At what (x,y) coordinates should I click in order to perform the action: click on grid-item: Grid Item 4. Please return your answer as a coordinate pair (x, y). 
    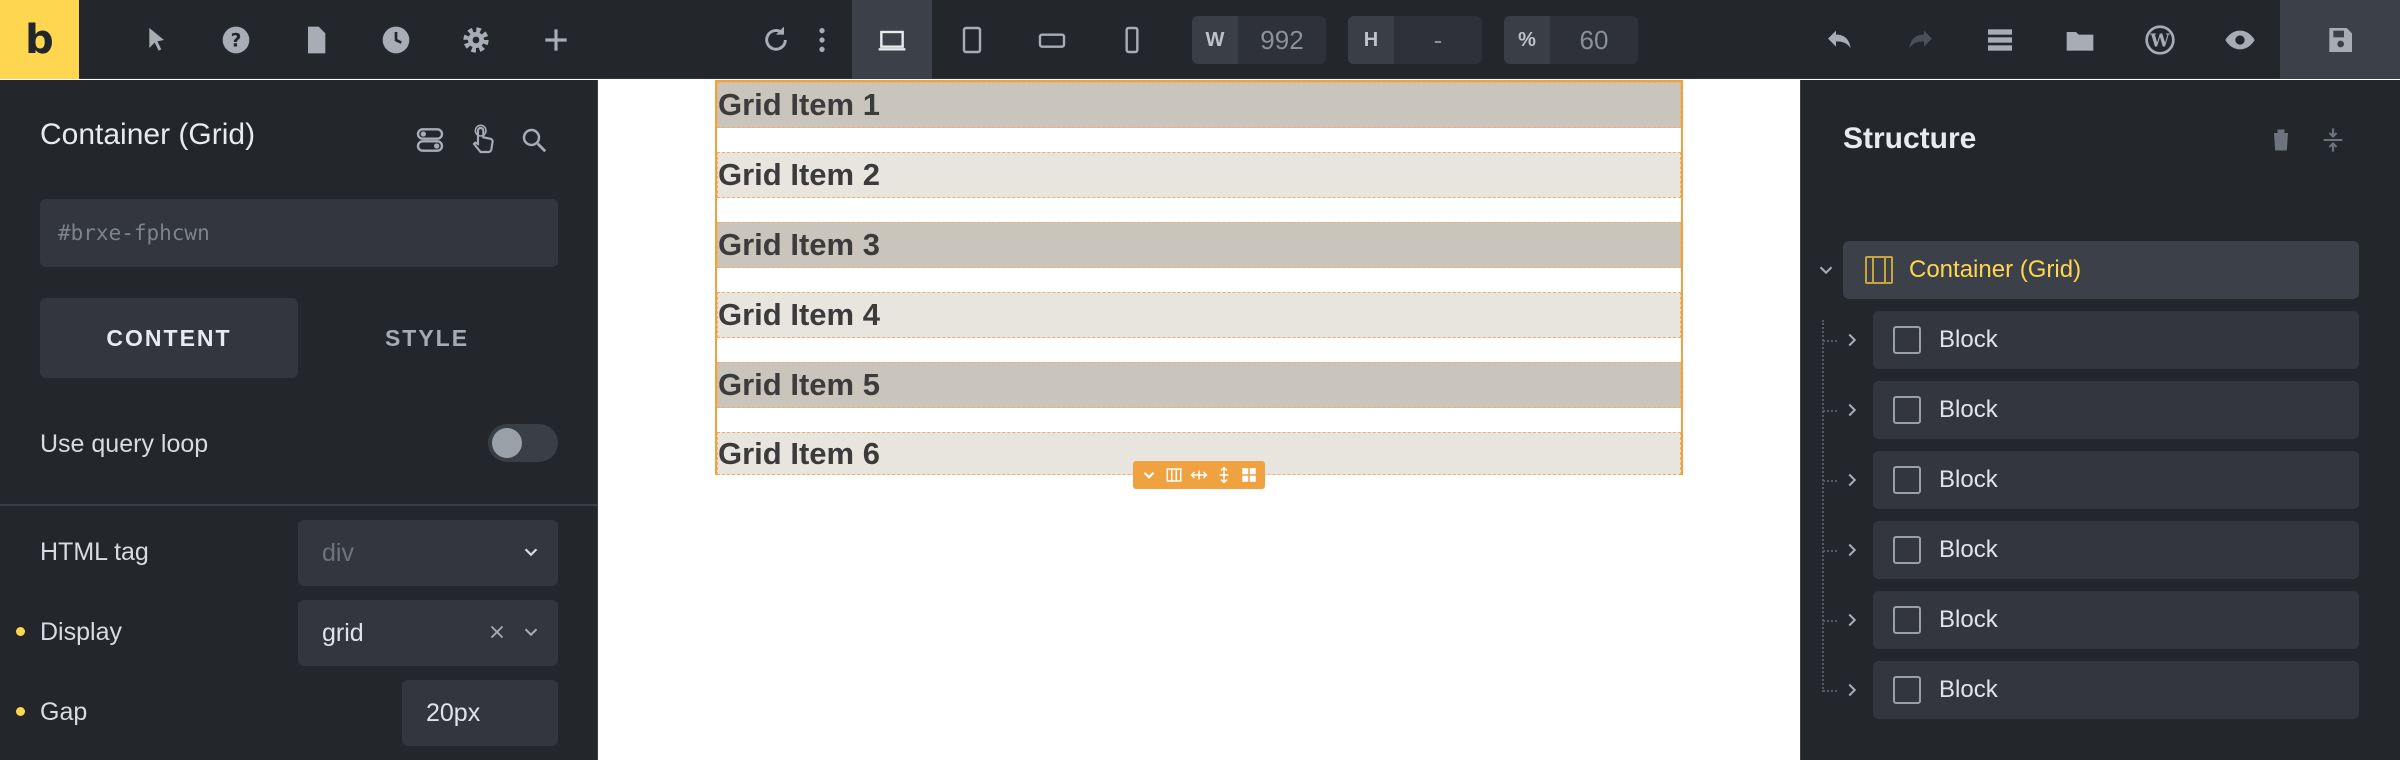
    Looking at the image, I should click on (1199, 315).